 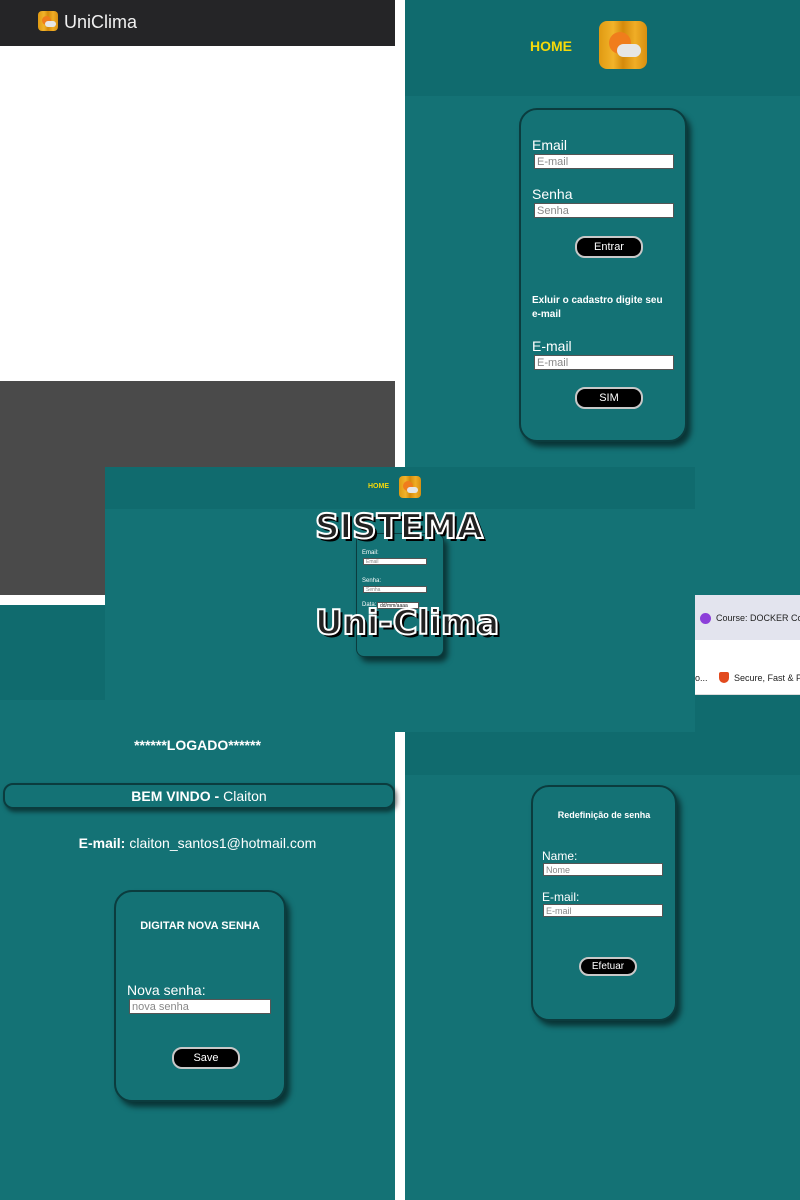 I want to click on browser-tab-bar: Course: DOCKER Con, so click(x=747, y=617).